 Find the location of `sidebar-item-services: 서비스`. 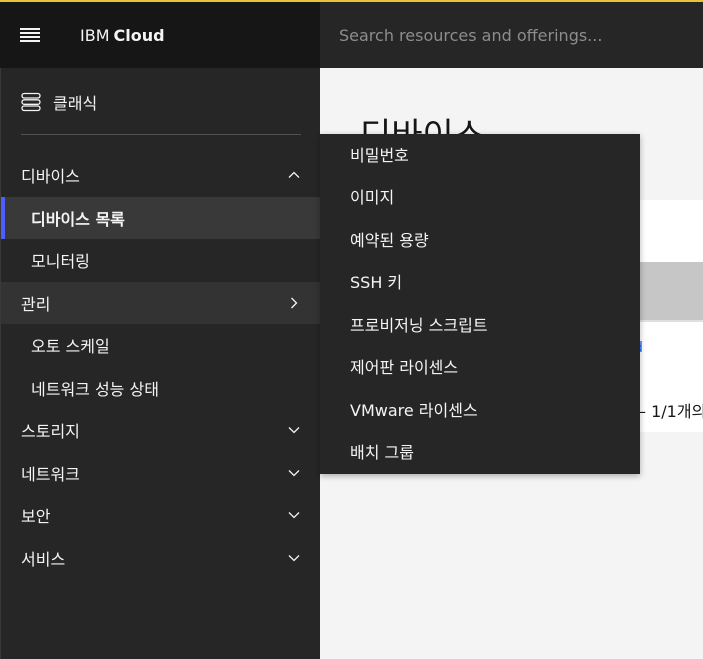

sidebar-item-services: 서비스 is located at coordinates (160, 558).